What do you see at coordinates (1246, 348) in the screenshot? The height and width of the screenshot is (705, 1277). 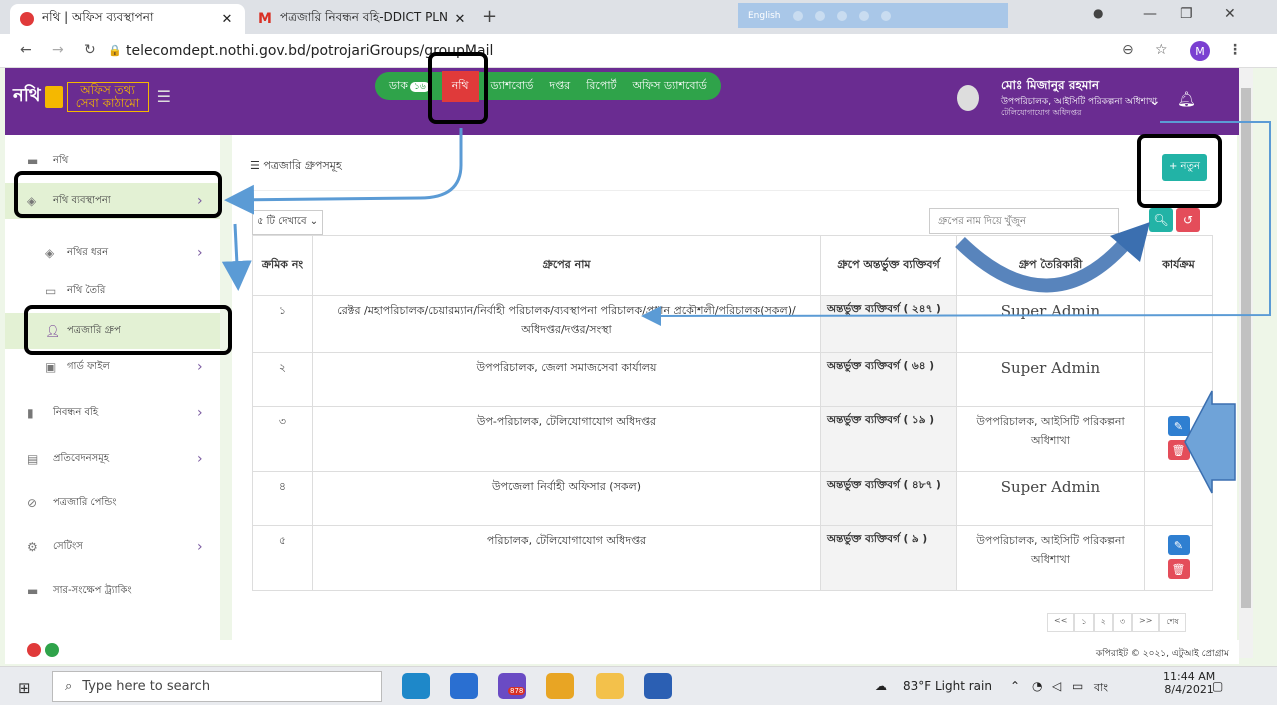 I see `scrollbar-thumb` at bounding box center [1246, 348].